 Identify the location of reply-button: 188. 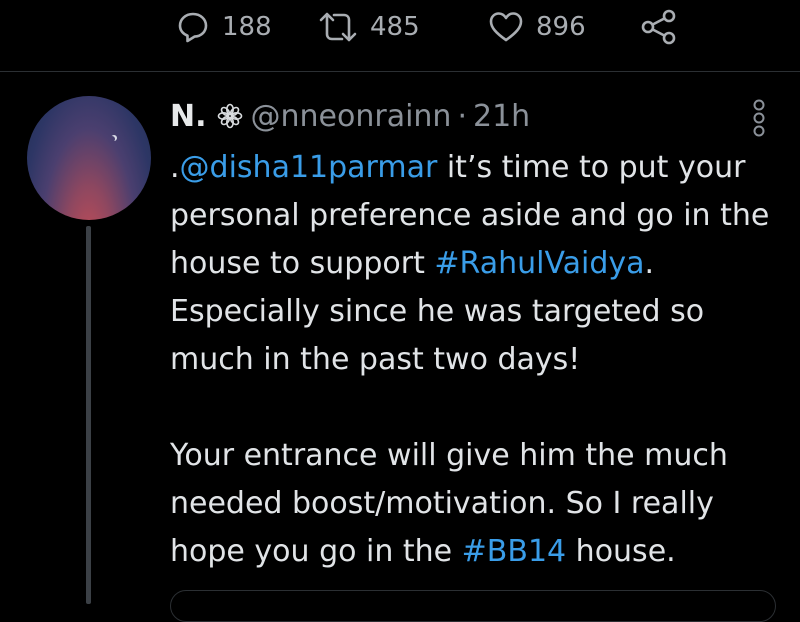
(224, 27).